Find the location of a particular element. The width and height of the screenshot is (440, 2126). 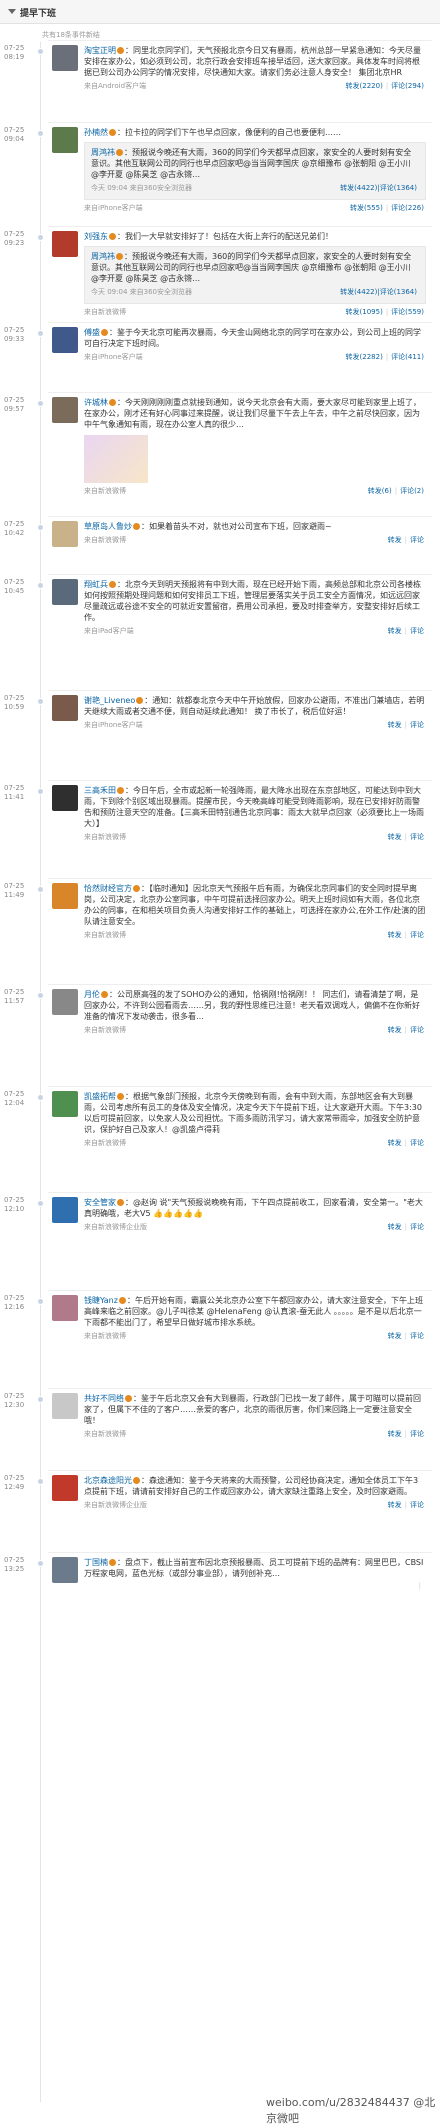

author-name: 月伦 is located at coordinates (92, 994).